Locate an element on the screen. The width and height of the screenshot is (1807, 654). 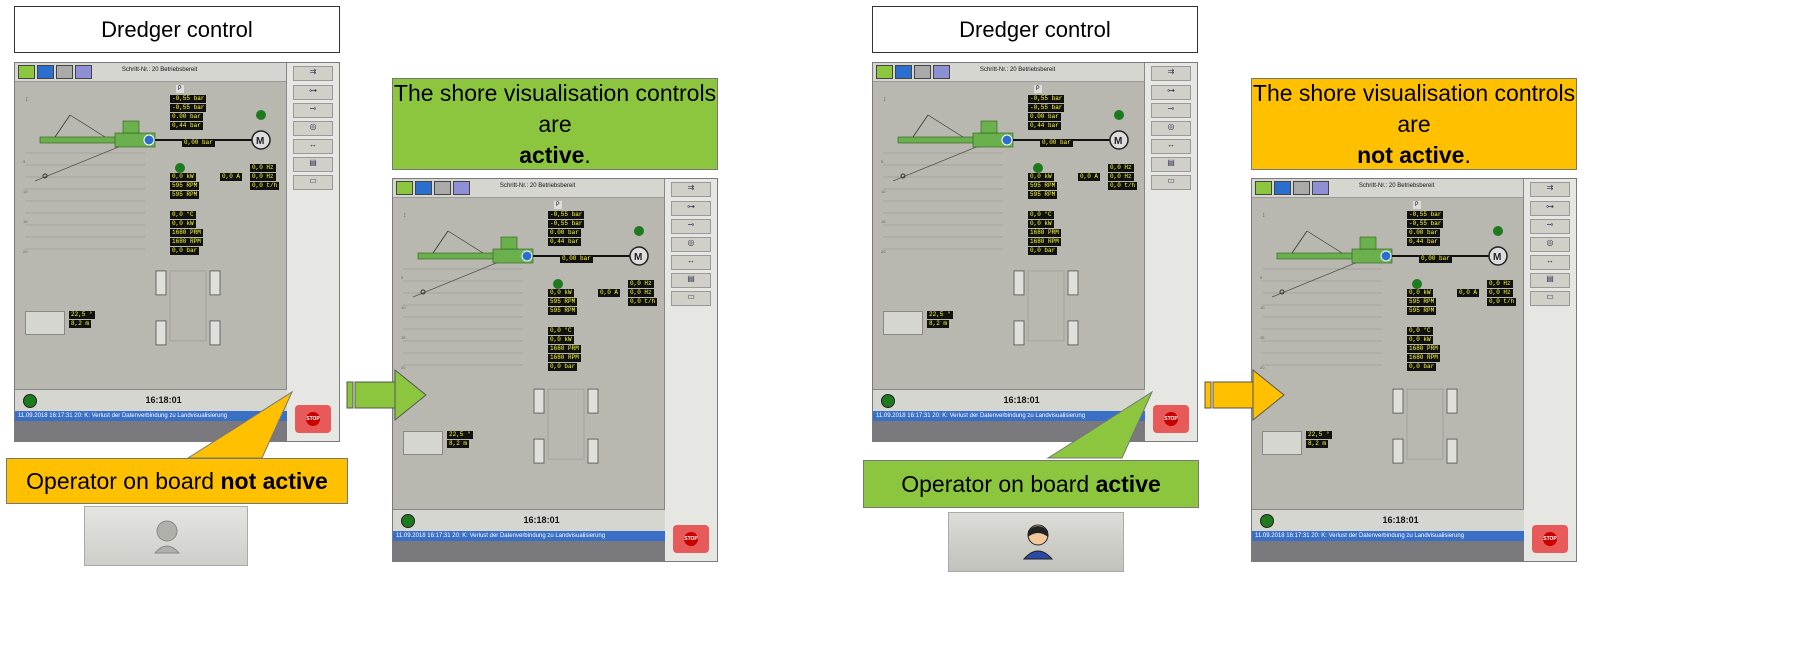
left-shore-text: The shore visualisation controls are is located at coordinates (555, 108).